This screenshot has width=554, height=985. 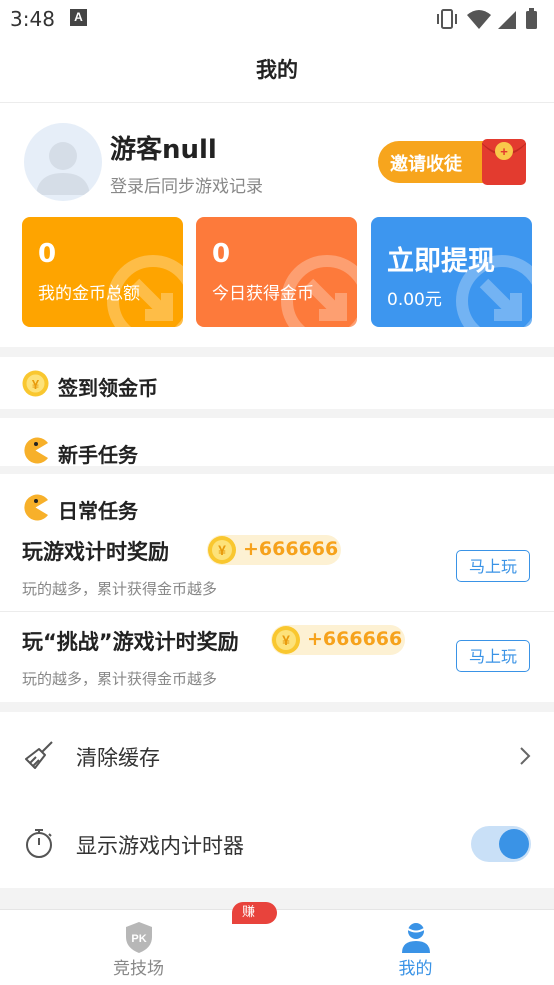 I want to click on daily-task-title: 日常任务, so click(x=98, y=511).